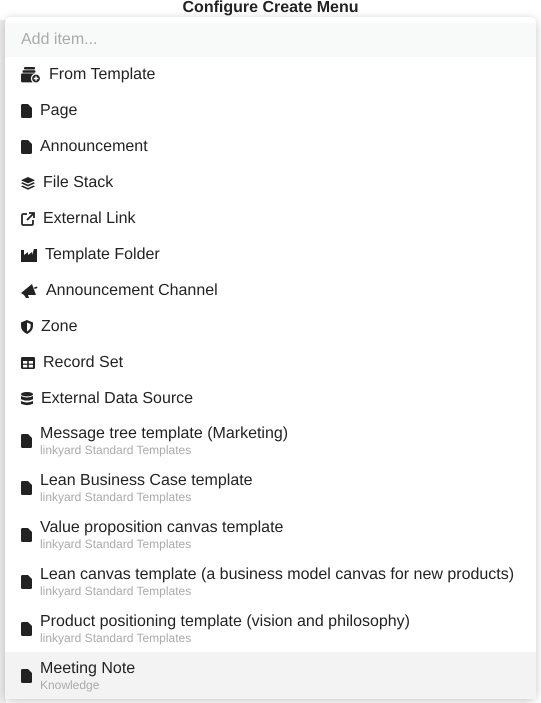 The width and height of the screenshot is (541, 703). Describe the element at coordinates (270, 219) in the screenshot. I see `menu-item: External Link` at that location.